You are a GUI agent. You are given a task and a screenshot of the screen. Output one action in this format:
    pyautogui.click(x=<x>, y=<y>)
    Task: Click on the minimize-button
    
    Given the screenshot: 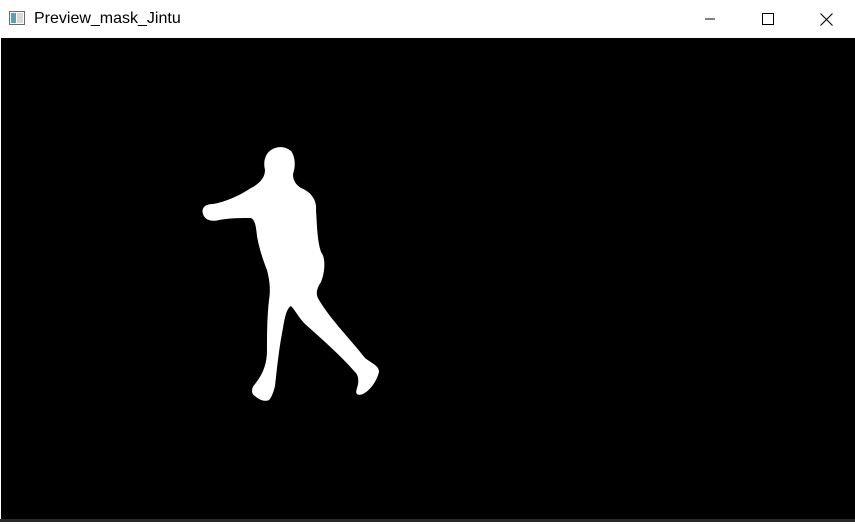 What is the action you would take?
    pyautogui.click(x=710, y=19)
    